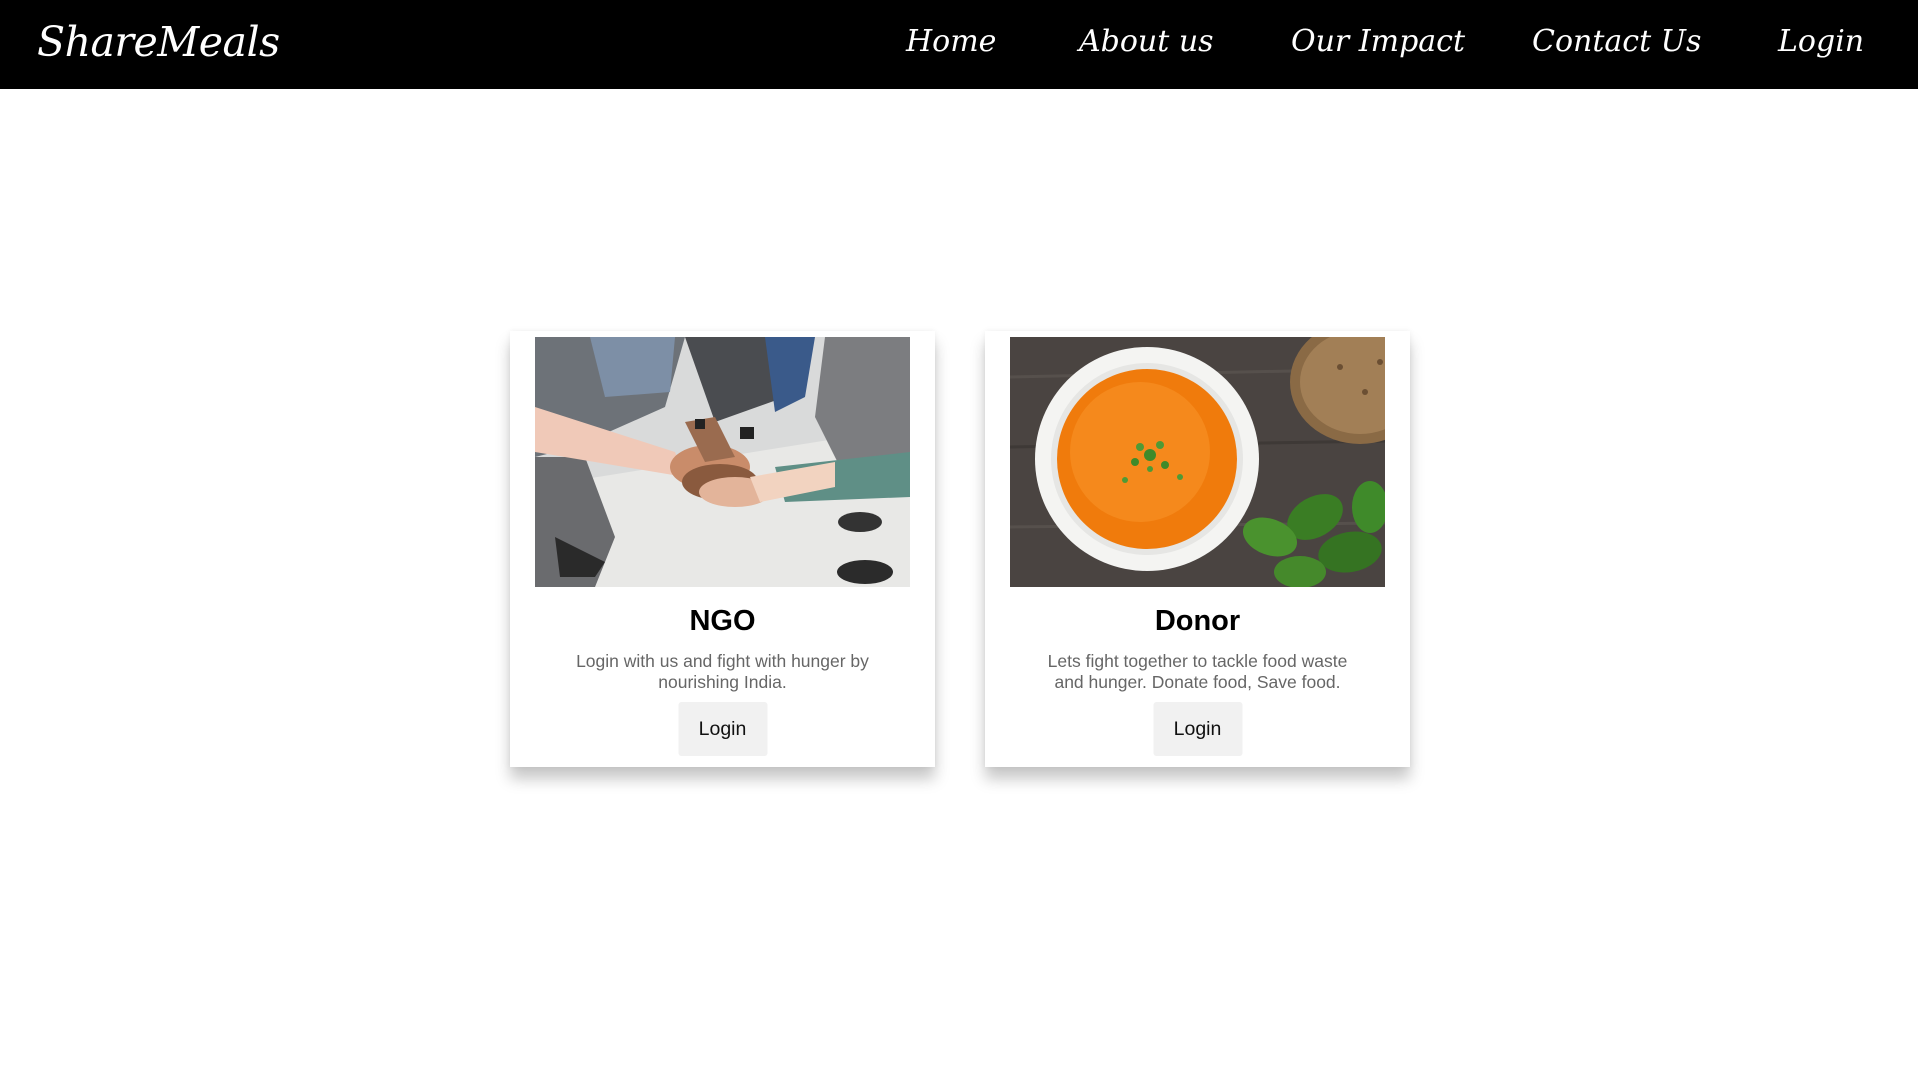 This screenshot has width=1918, height=1078. I want to click on donor-login-button: Login, so click(1197, 729).